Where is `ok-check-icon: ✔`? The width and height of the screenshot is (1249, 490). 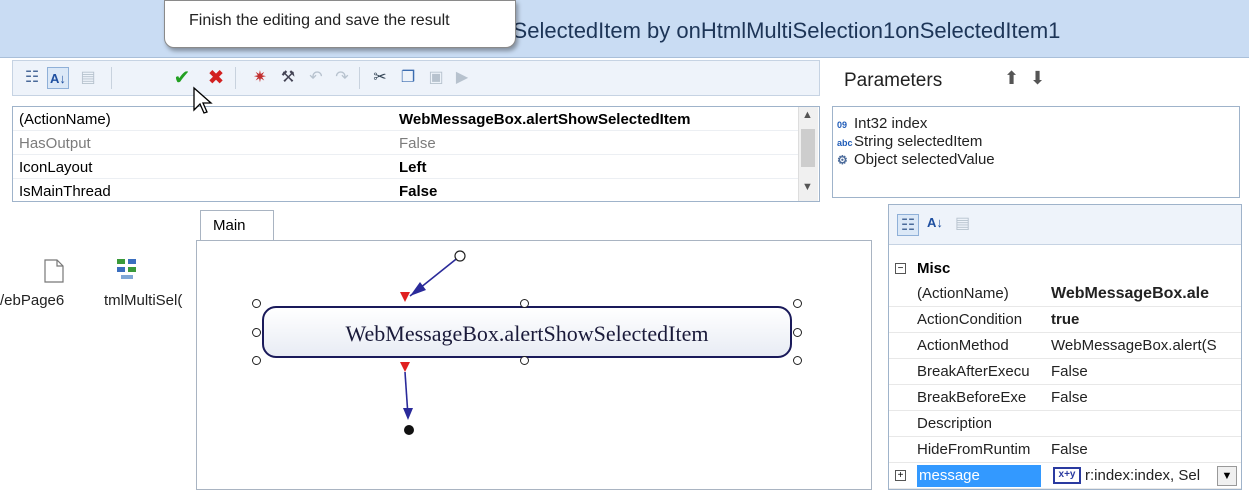
ok-check-icon: ✔ is located at coordinates (182, 78).